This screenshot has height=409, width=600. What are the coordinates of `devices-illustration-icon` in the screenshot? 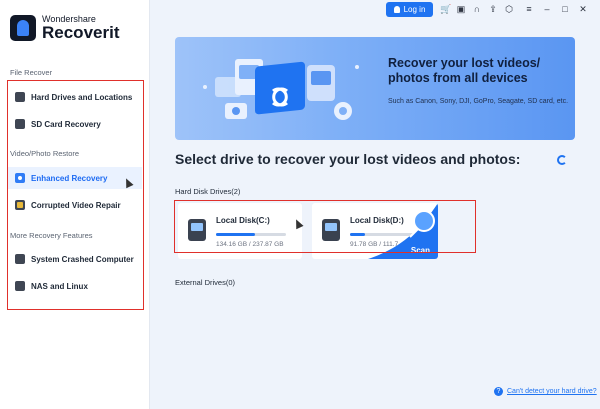 It's located at (281, 89).